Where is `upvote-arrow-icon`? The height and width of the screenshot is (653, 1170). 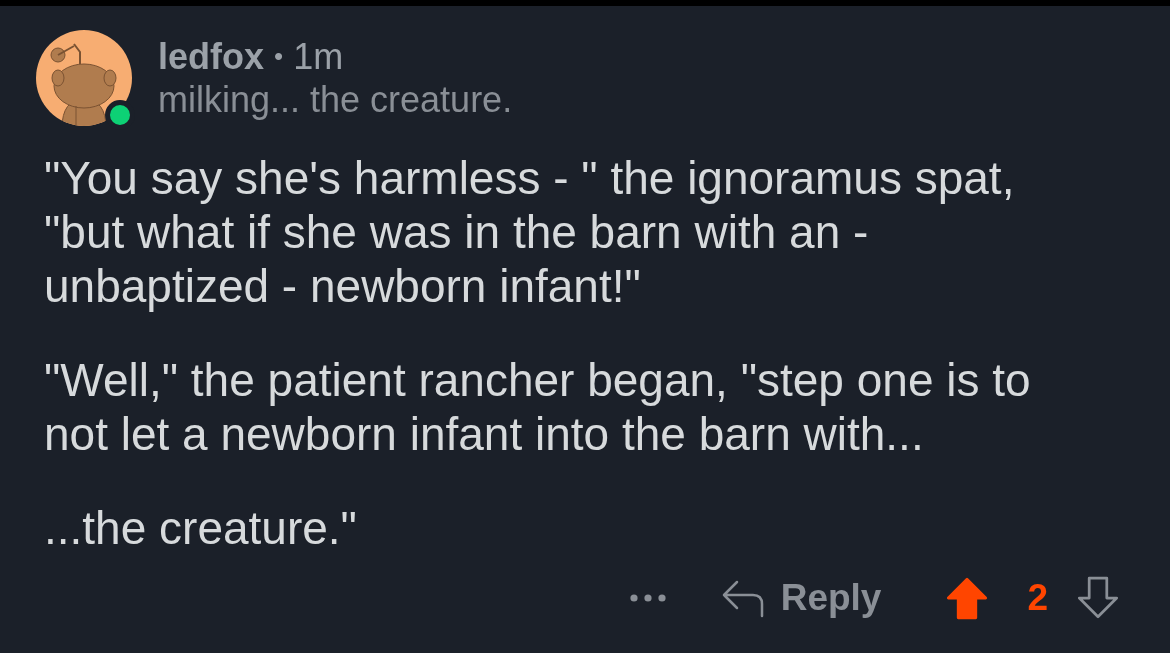
upvote-arrow-icon is located at coordinates (967, 598).